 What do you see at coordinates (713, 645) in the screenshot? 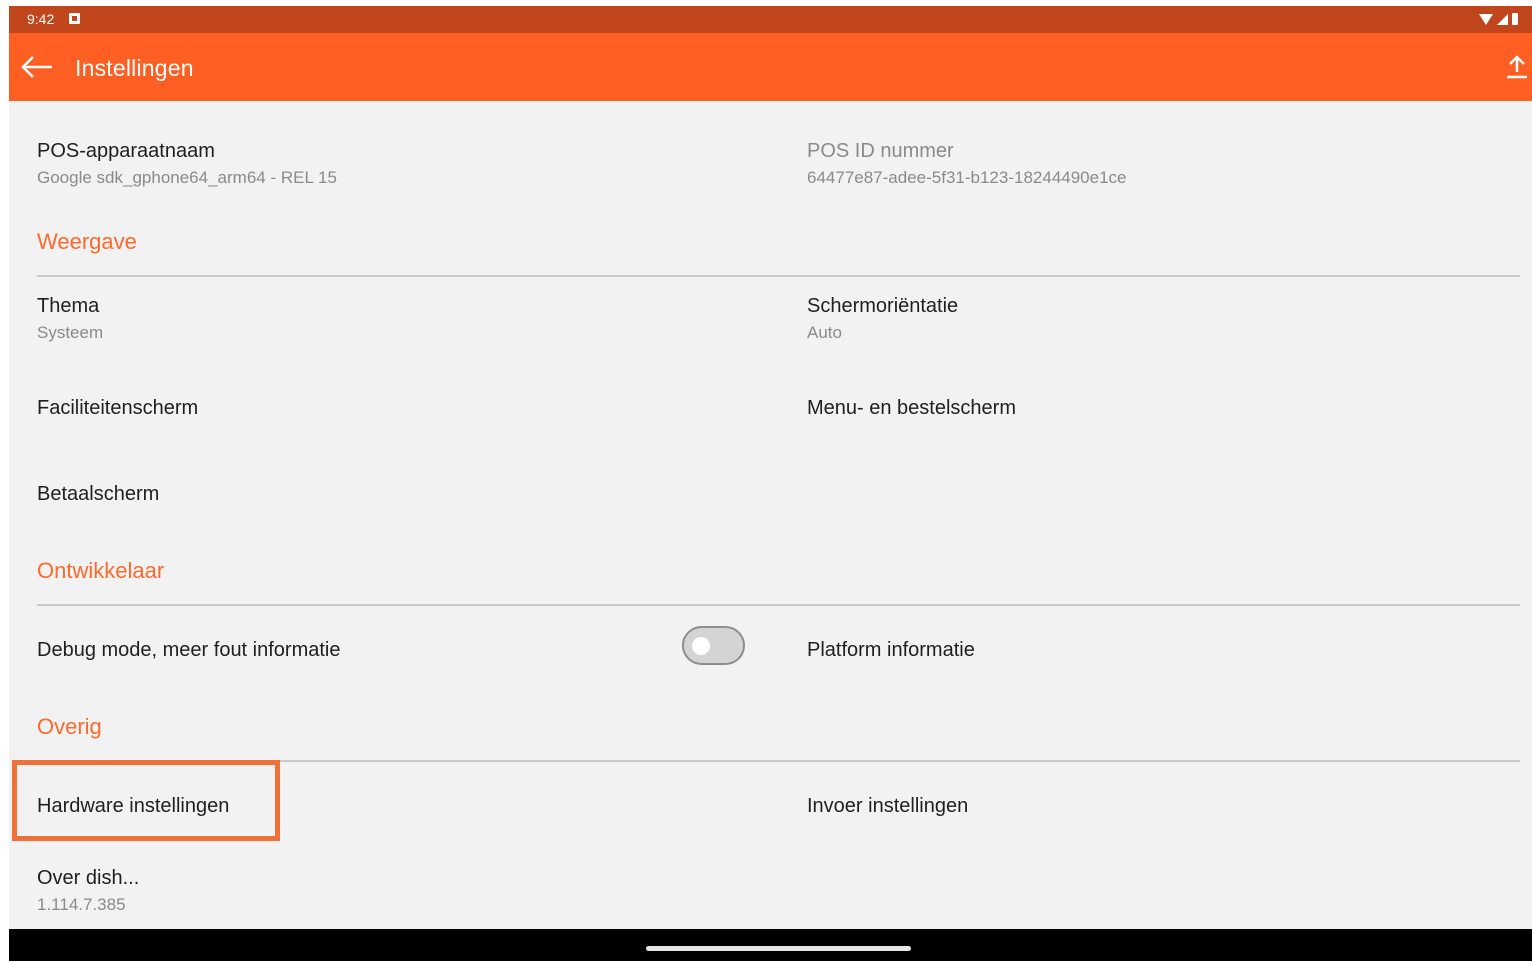
I see `debug-mode-toggle` at bounding box center [713, 645].